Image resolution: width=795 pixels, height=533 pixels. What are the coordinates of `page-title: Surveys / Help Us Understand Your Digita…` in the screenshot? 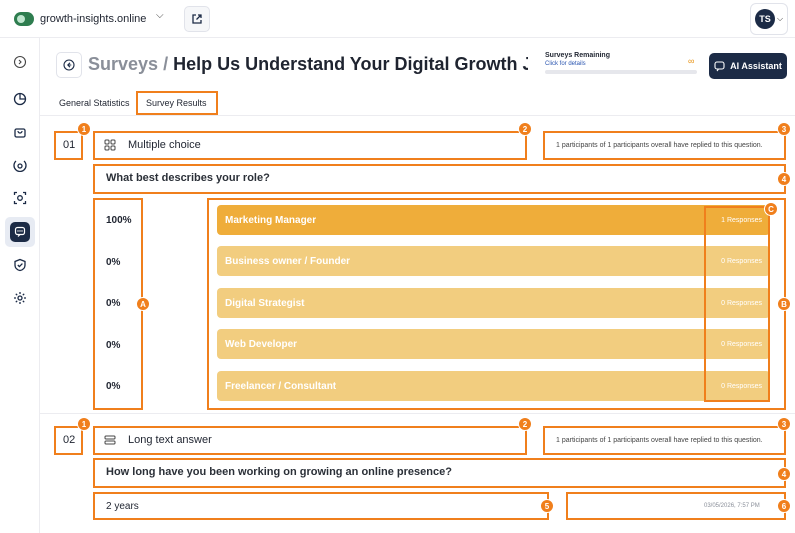 It's located at (308, 64).